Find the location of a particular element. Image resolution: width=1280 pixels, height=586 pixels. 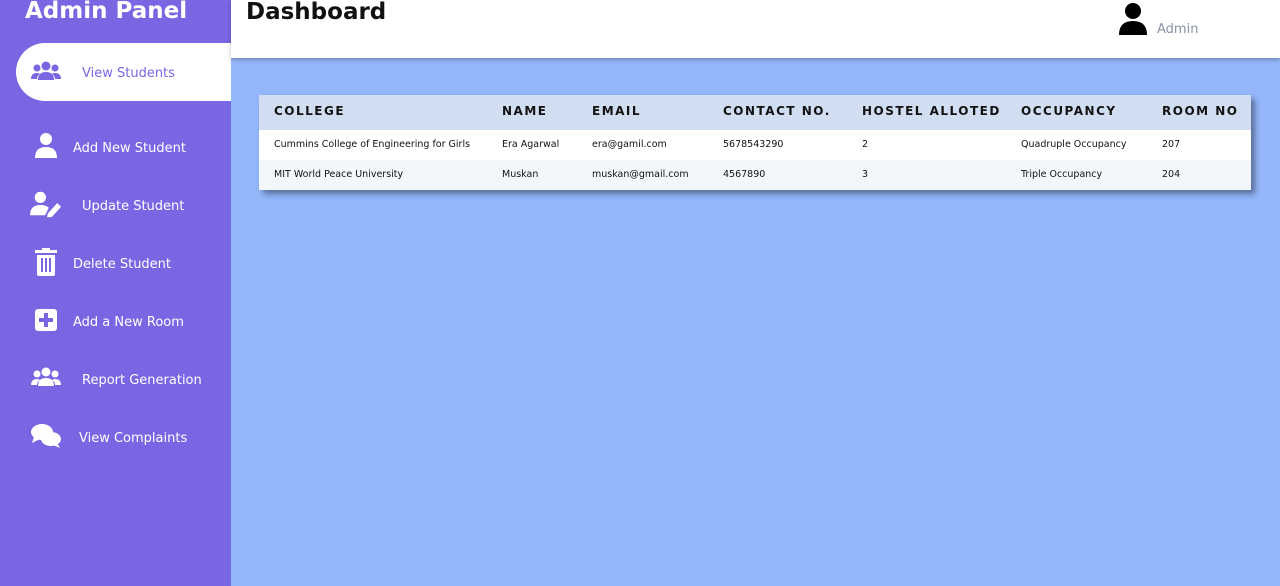

sidebar-item-view-students: View Students is located at coordinates (123, 72).